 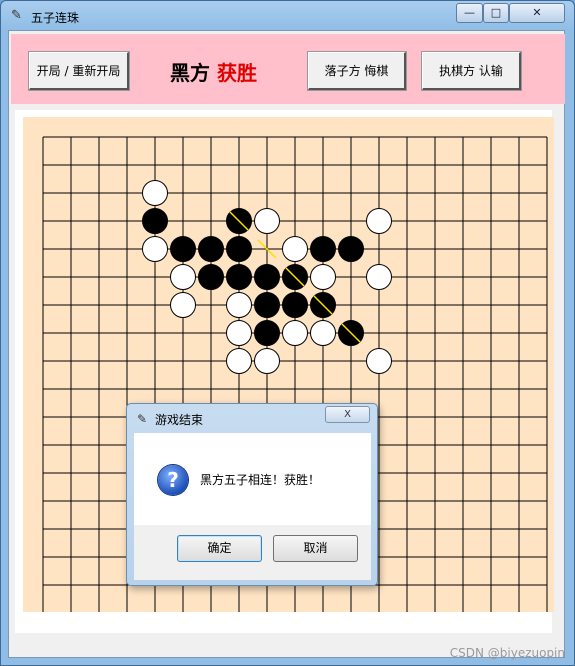 What do you see at coordinates (260, 480) in the screenshot?
I see `dialog-message: 黑方五子相连！获胜！` at bounding box center [260, 480].